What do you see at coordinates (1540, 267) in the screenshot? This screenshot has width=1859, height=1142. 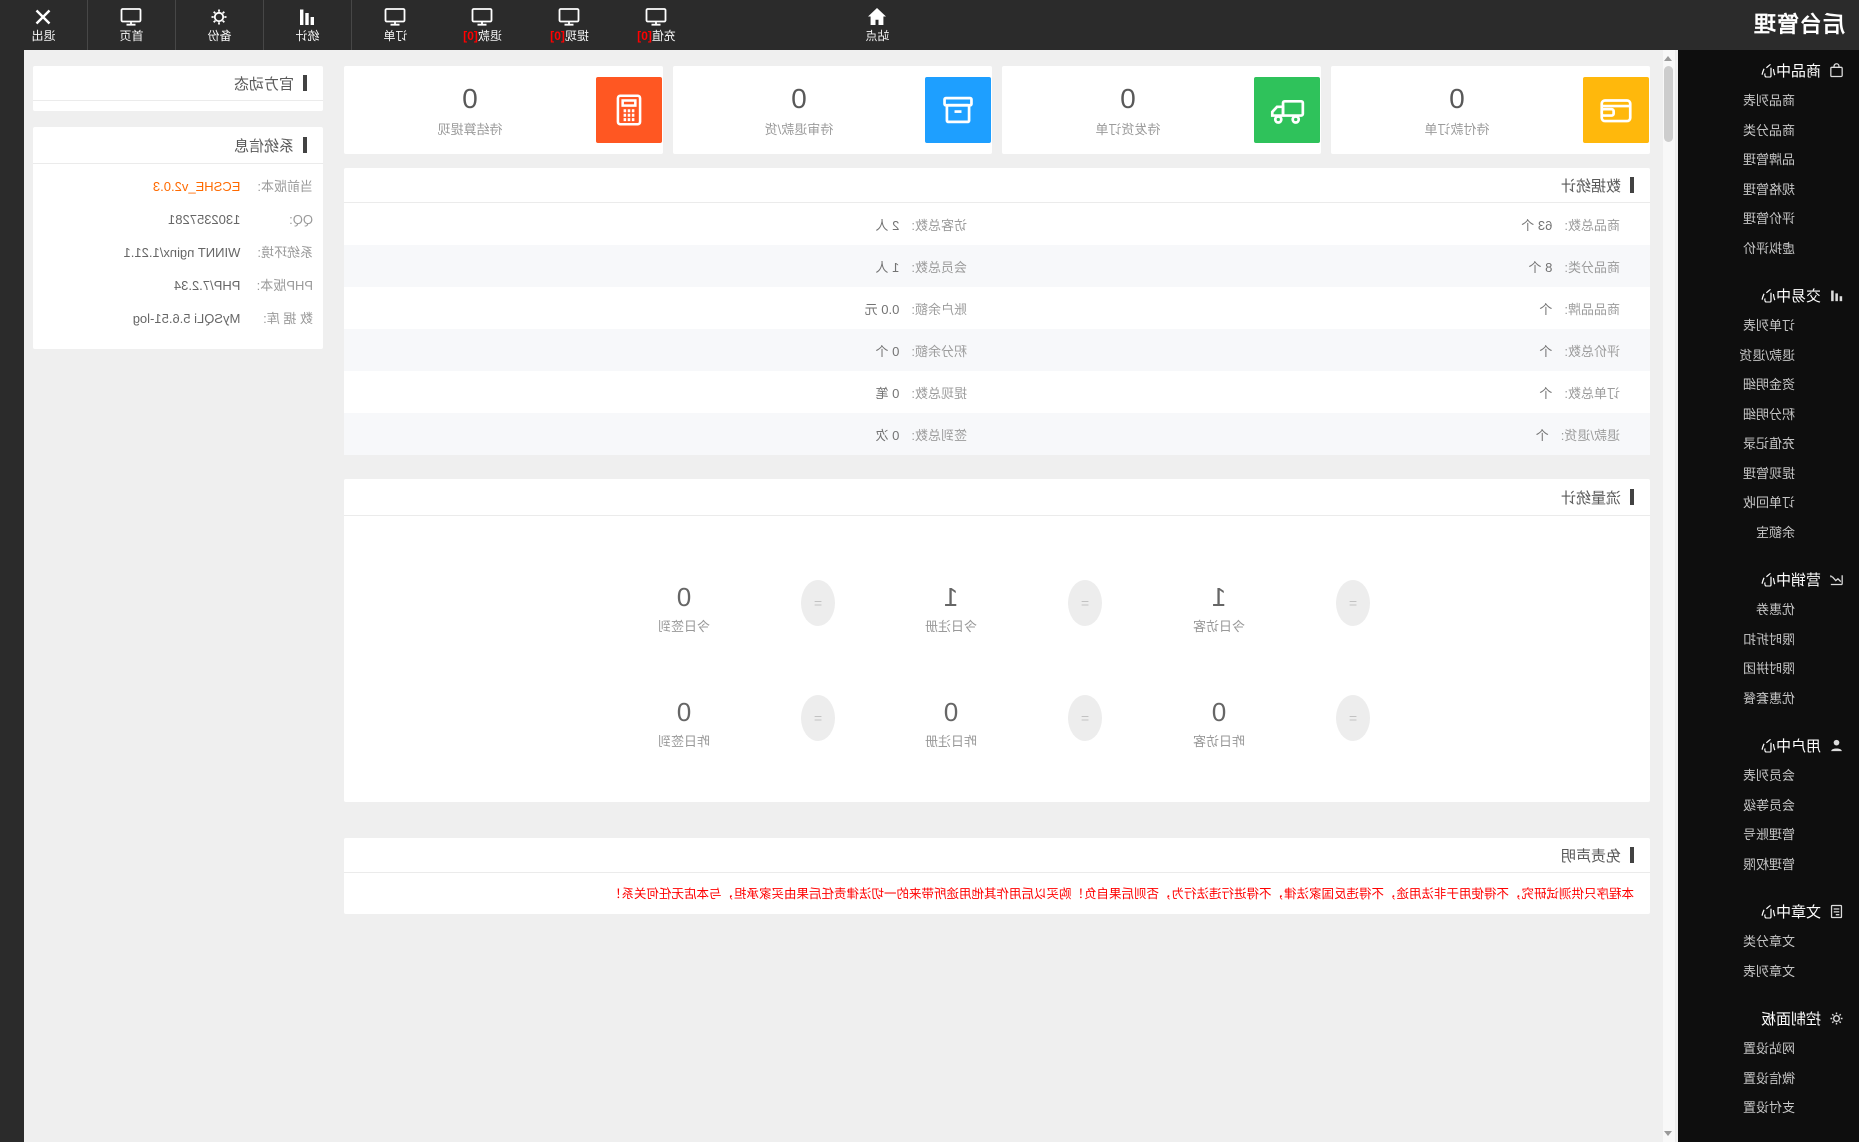 I see `stat-value: 8 个` at bounding box center [1540, 267].